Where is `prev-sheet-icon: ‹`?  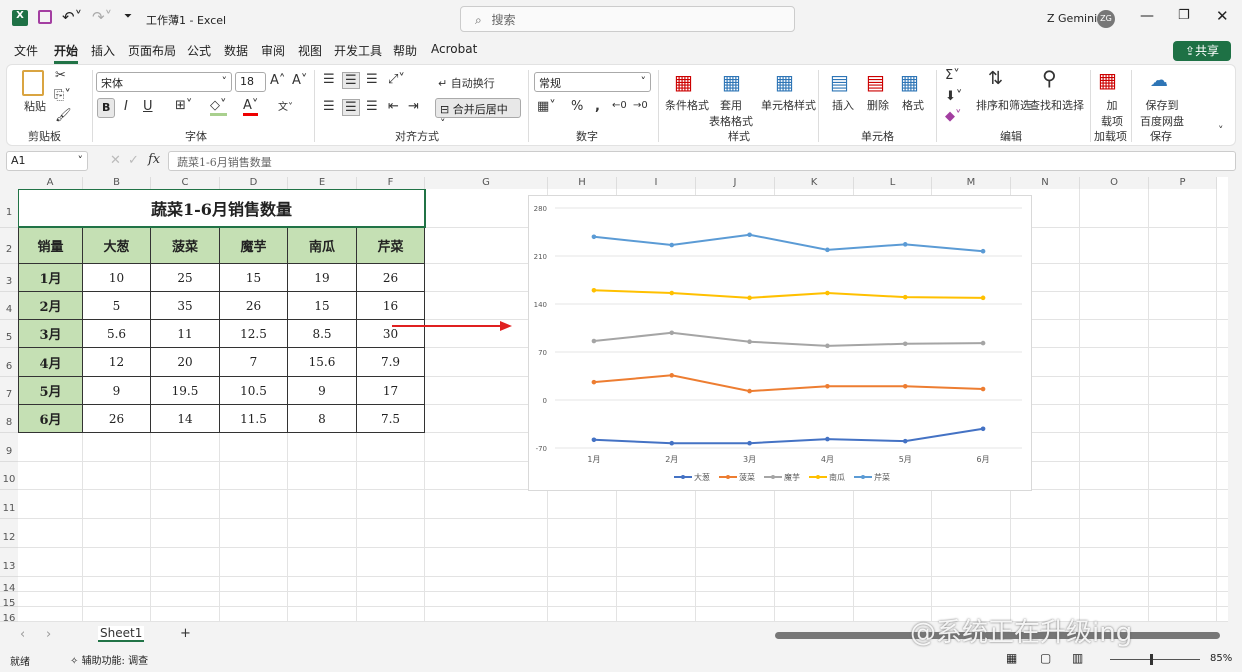
prev-sheet-icon: ‹ is located at coordinates (22, 634).